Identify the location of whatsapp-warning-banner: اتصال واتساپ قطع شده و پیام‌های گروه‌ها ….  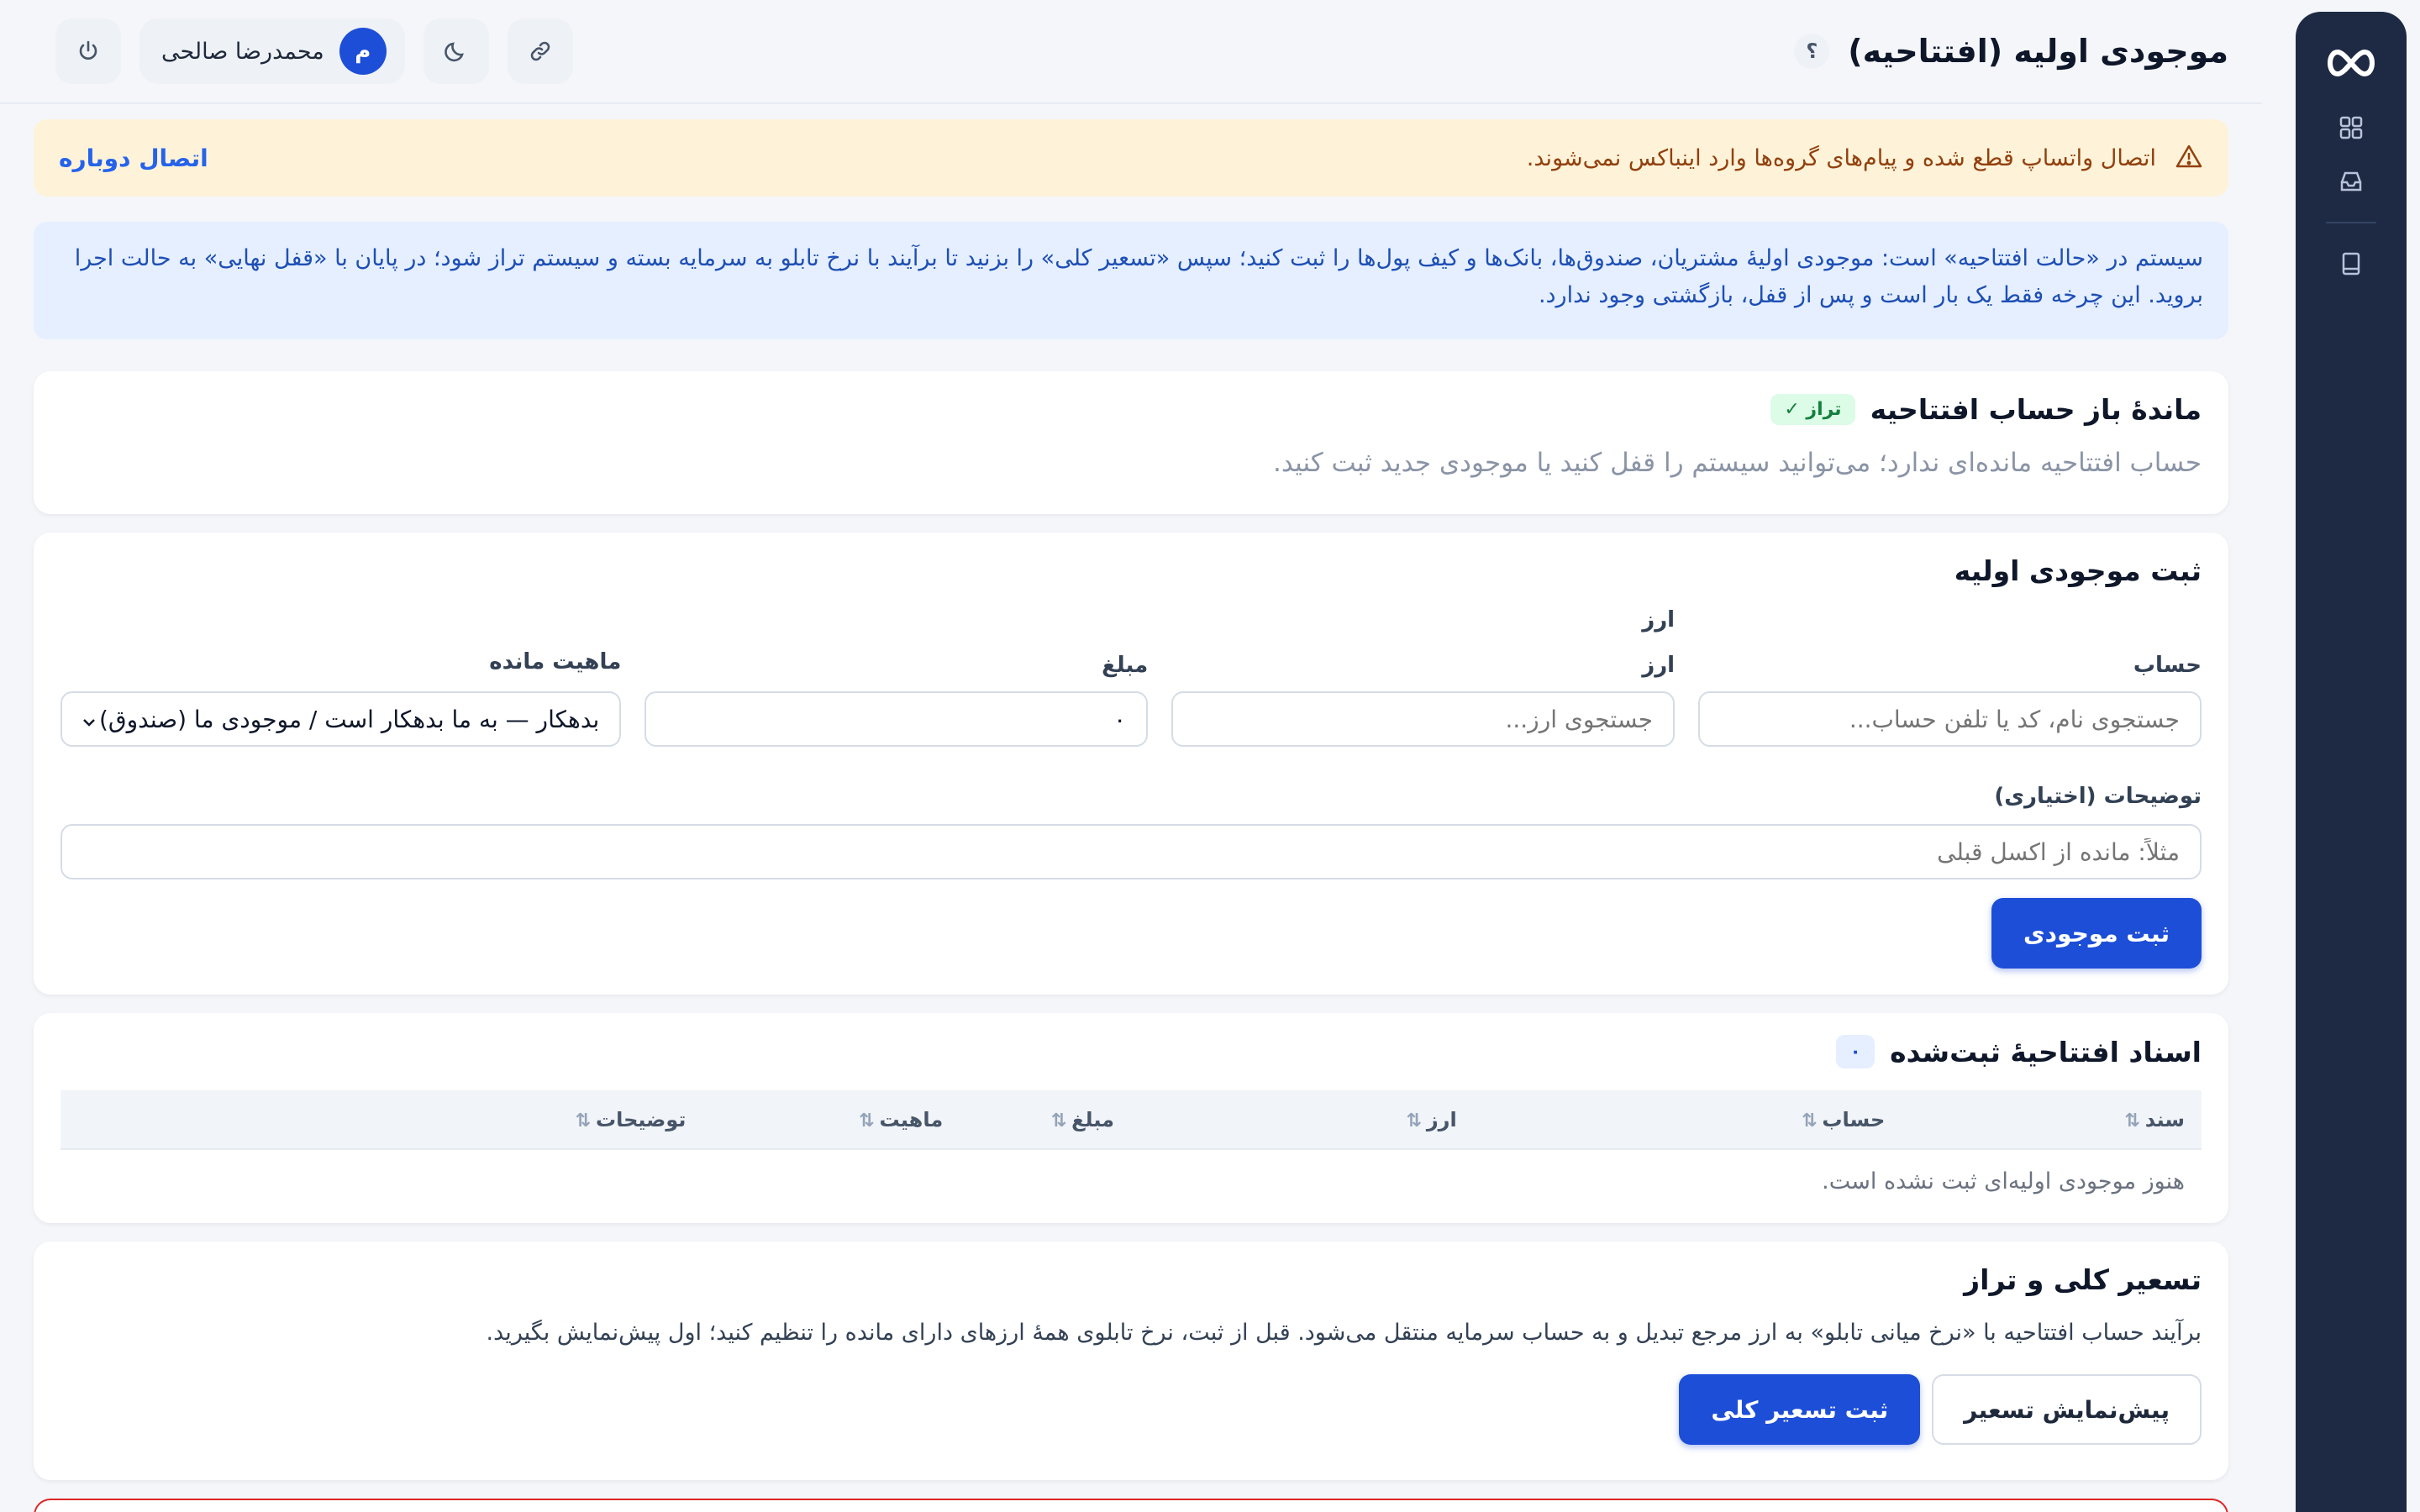
(1131, 158).